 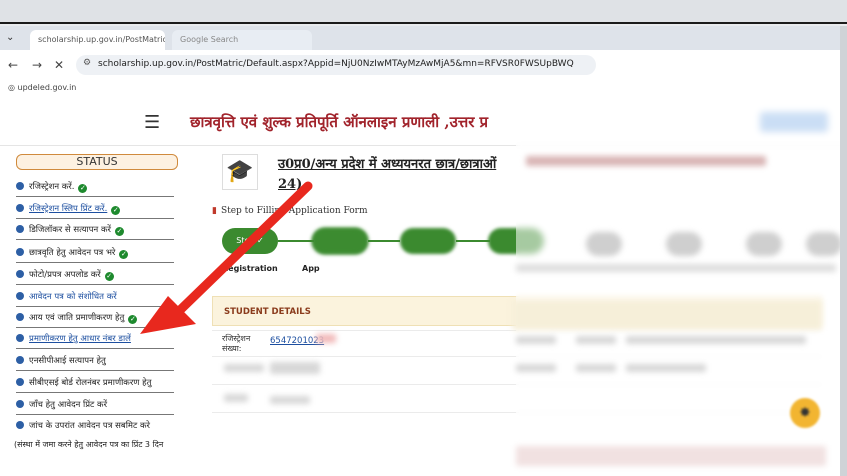 What do you see at coordinates (65, 275) in the screenshot?
I see `sidebar-item-label: फोटो/प्रपत्र अपलोड करें` at bounding box center [65, 275].